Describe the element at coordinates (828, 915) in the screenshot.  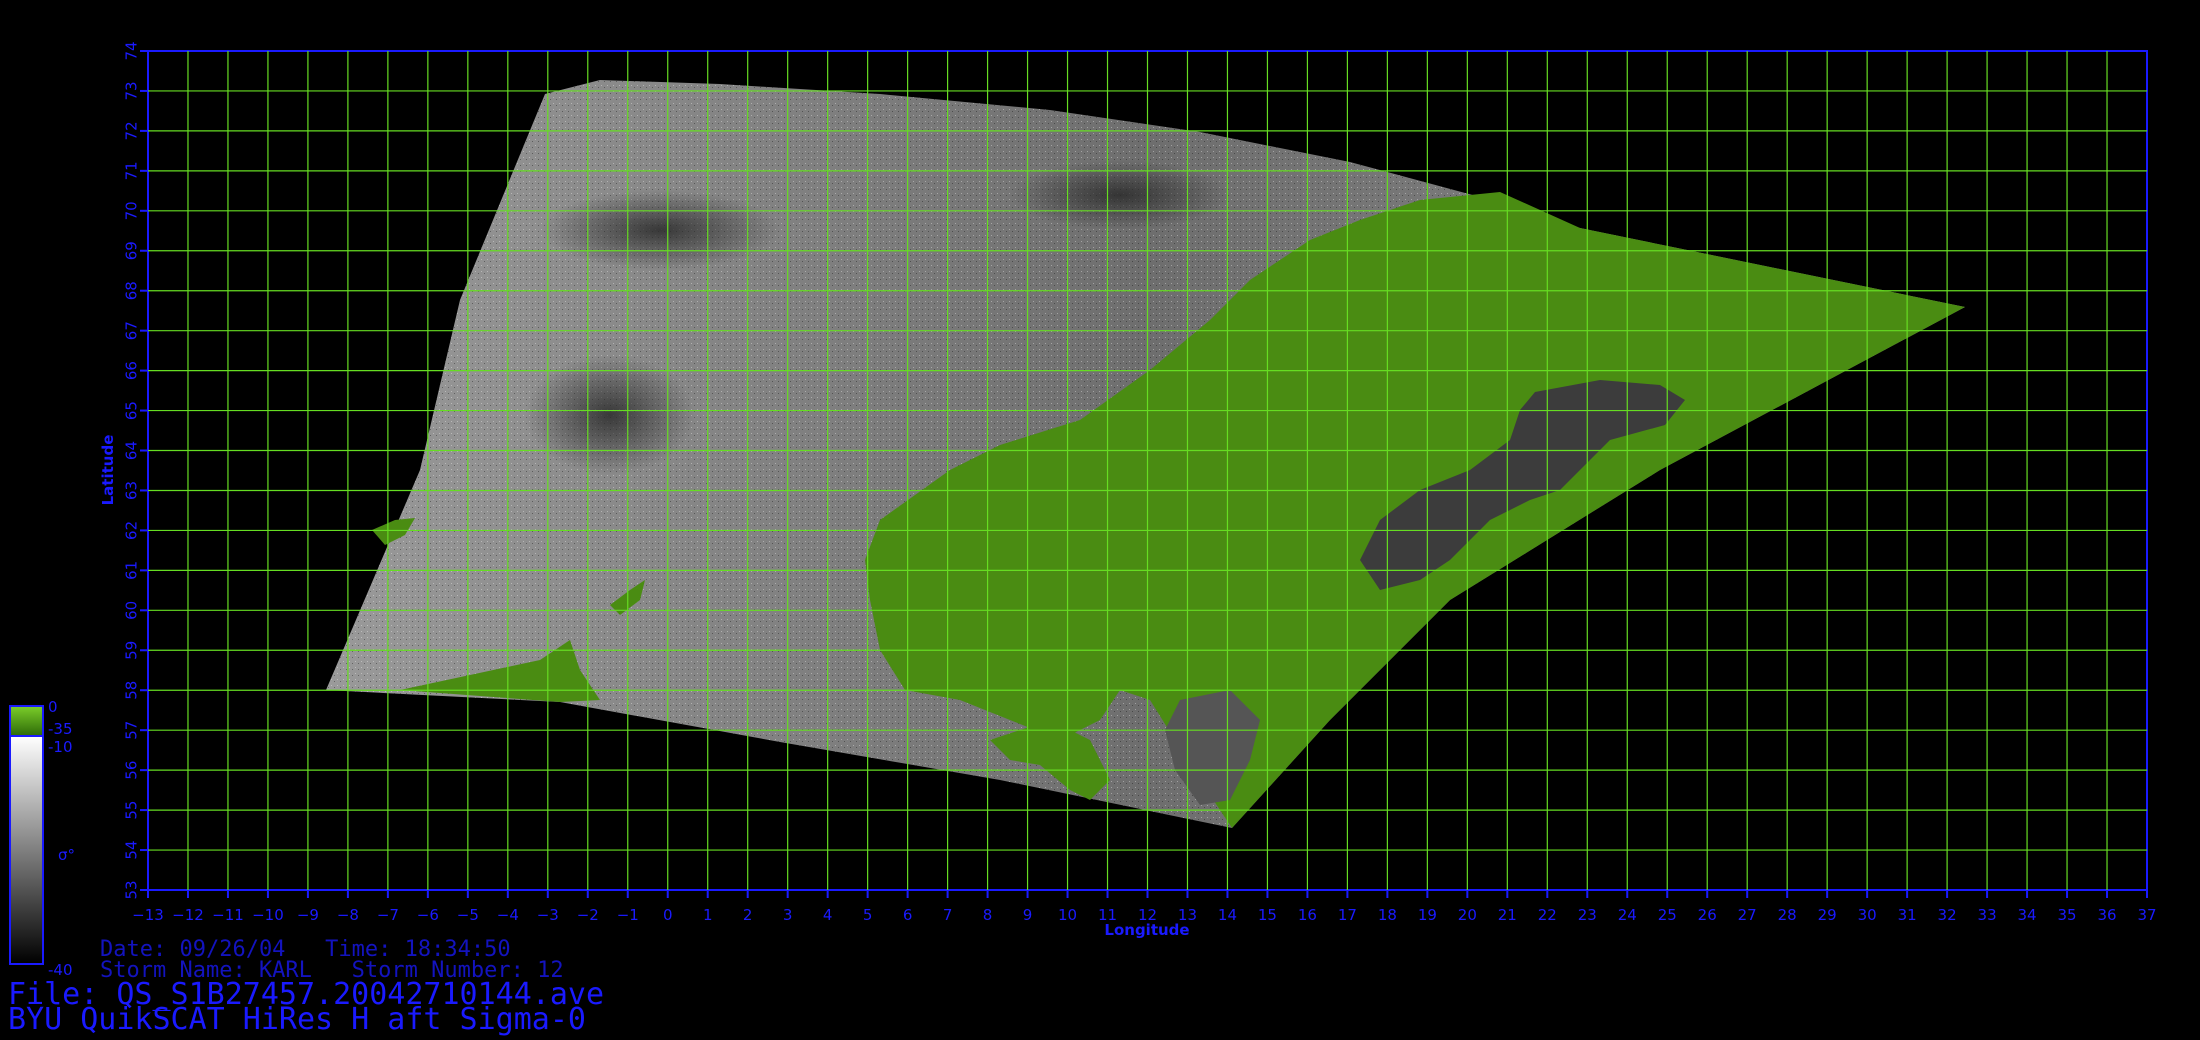
I see `x-tick-label: 4` at that location.